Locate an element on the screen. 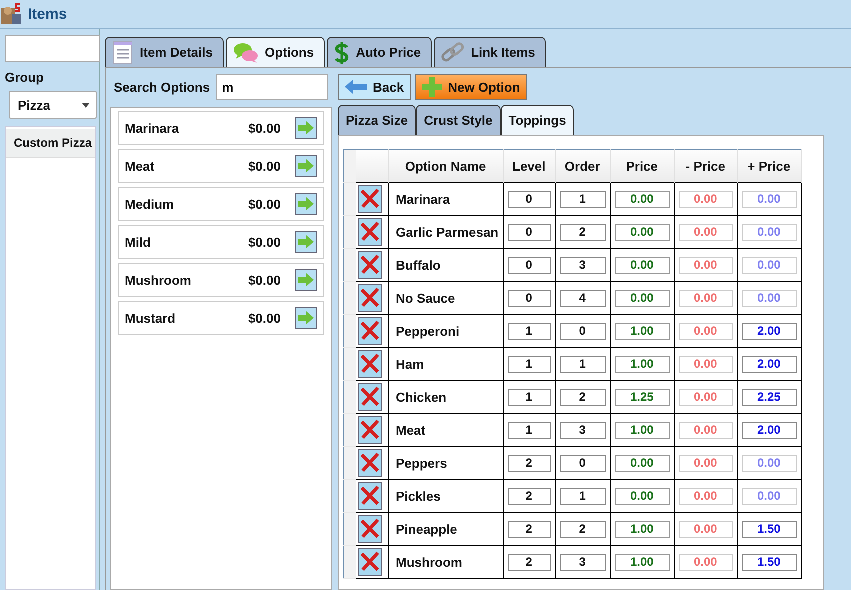  column-header: - Price is located at coordinates (706, 166).